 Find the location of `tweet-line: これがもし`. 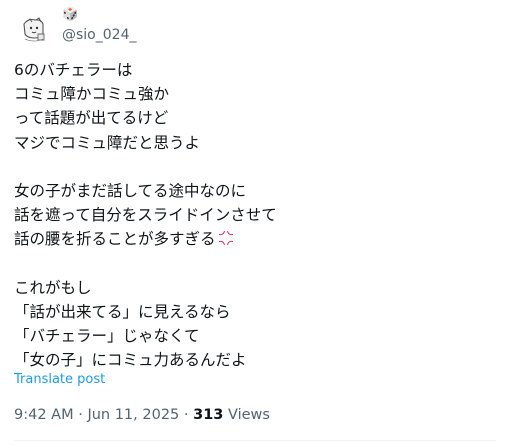

tweet-line: これがもし is located at coordinates (53, 287).